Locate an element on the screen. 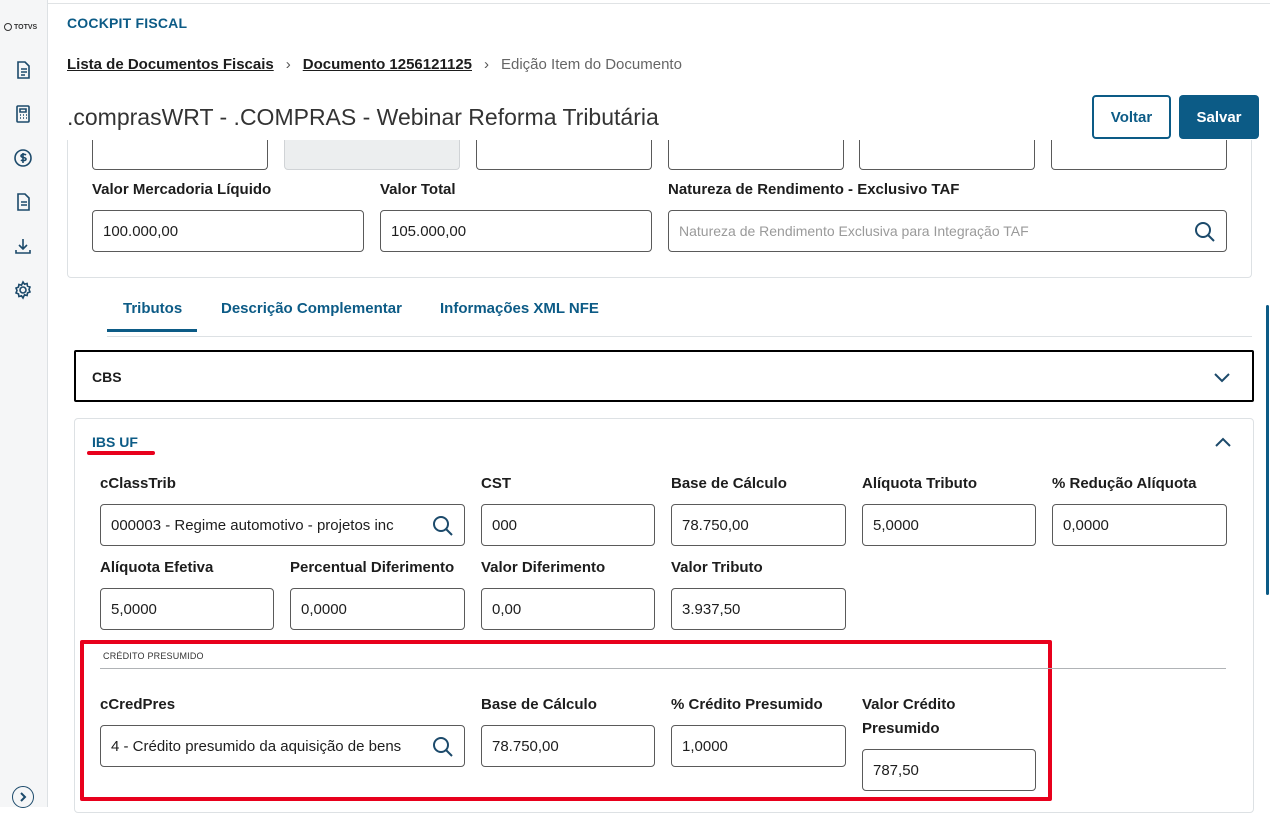 This screenshot has width=1270, height=813. reducao-aliquota-value: 0,0000 is located at coordinates (1086, 525).